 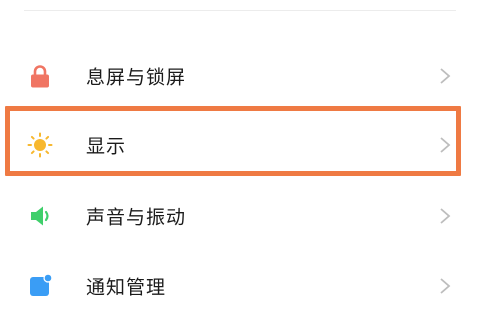 I want to click on settings-item-label: 通知管理, so click(x=126, y=287).